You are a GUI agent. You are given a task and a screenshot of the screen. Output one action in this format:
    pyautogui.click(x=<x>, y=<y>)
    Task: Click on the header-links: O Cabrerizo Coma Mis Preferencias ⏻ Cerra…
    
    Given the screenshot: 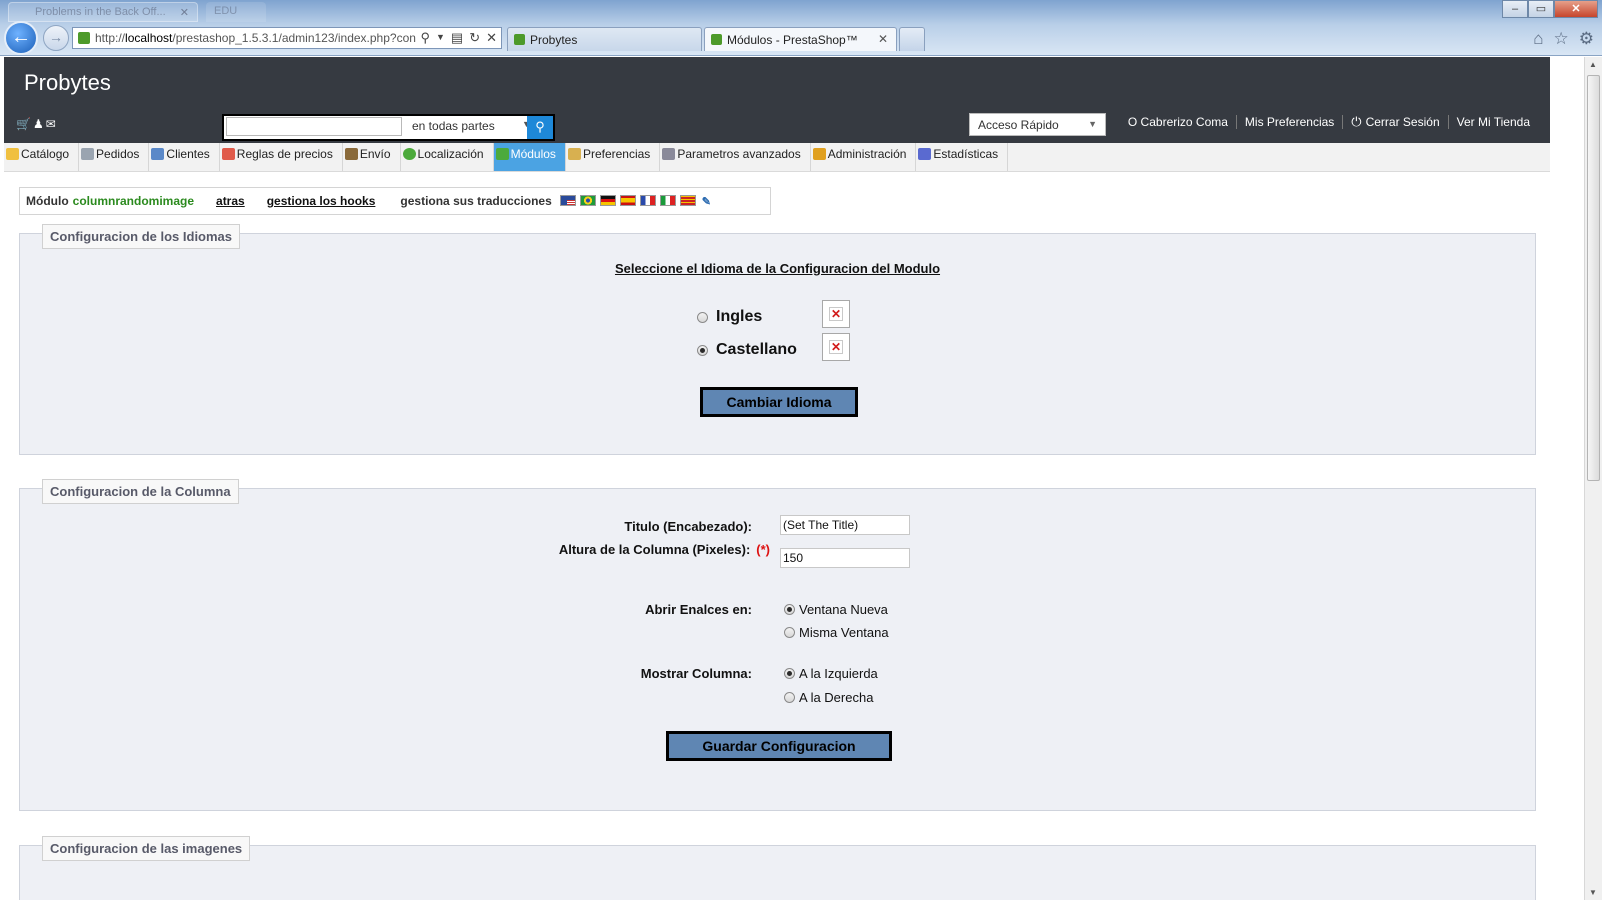 What is the action you would take?
    pyautogui.click(x=1329, y=122)
    